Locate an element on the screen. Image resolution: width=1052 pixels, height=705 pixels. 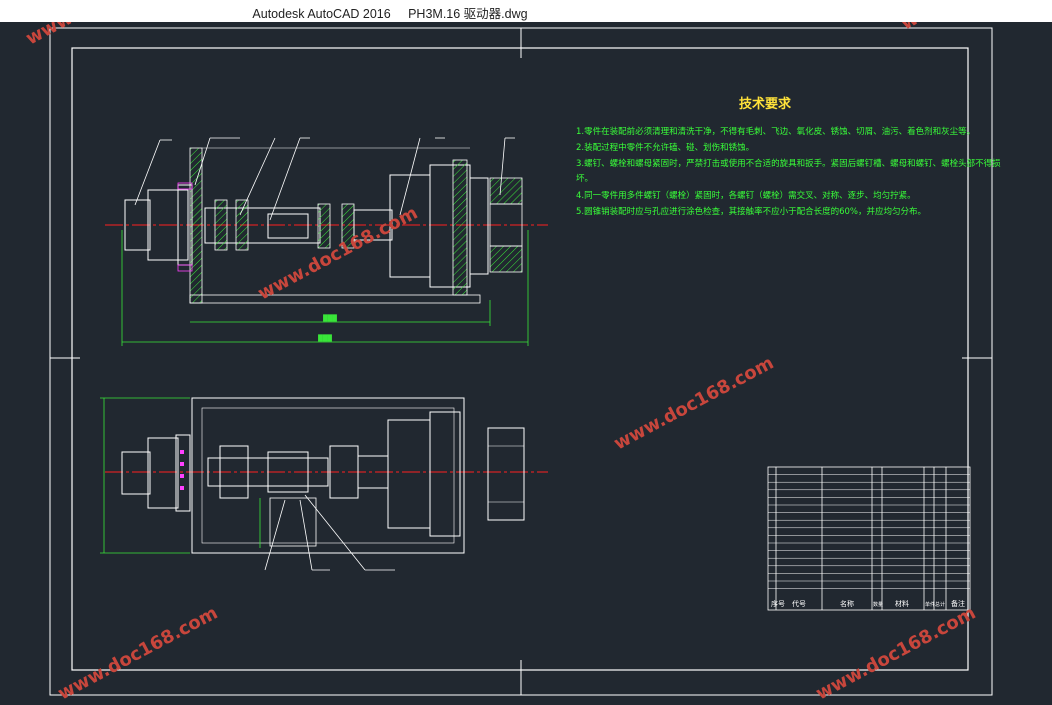
dimension-label-1: ███ is located at coordinates (329, 318).